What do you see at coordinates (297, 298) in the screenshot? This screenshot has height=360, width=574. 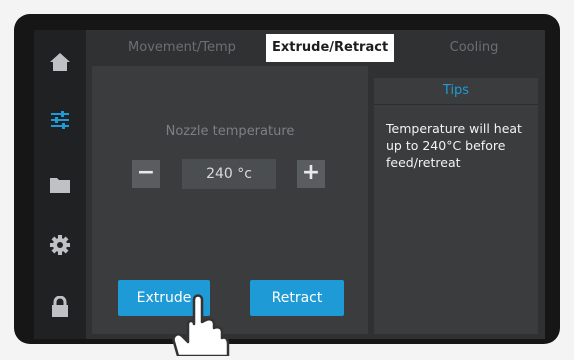 I see `retract-button: Retract` at bounding box center [297, 298].